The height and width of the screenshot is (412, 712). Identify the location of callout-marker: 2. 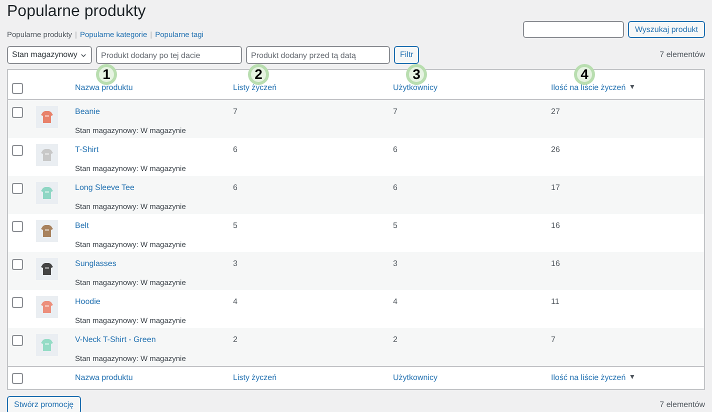
(258, 74).